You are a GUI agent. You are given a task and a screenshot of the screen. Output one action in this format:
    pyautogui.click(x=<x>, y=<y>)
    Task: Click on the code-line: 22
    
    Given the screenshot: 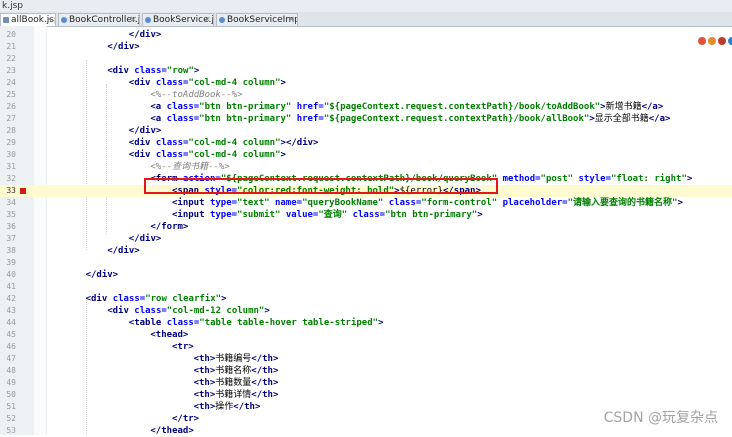 What is the action you would take?
    pyautogui.click(x=366, y=59)
    